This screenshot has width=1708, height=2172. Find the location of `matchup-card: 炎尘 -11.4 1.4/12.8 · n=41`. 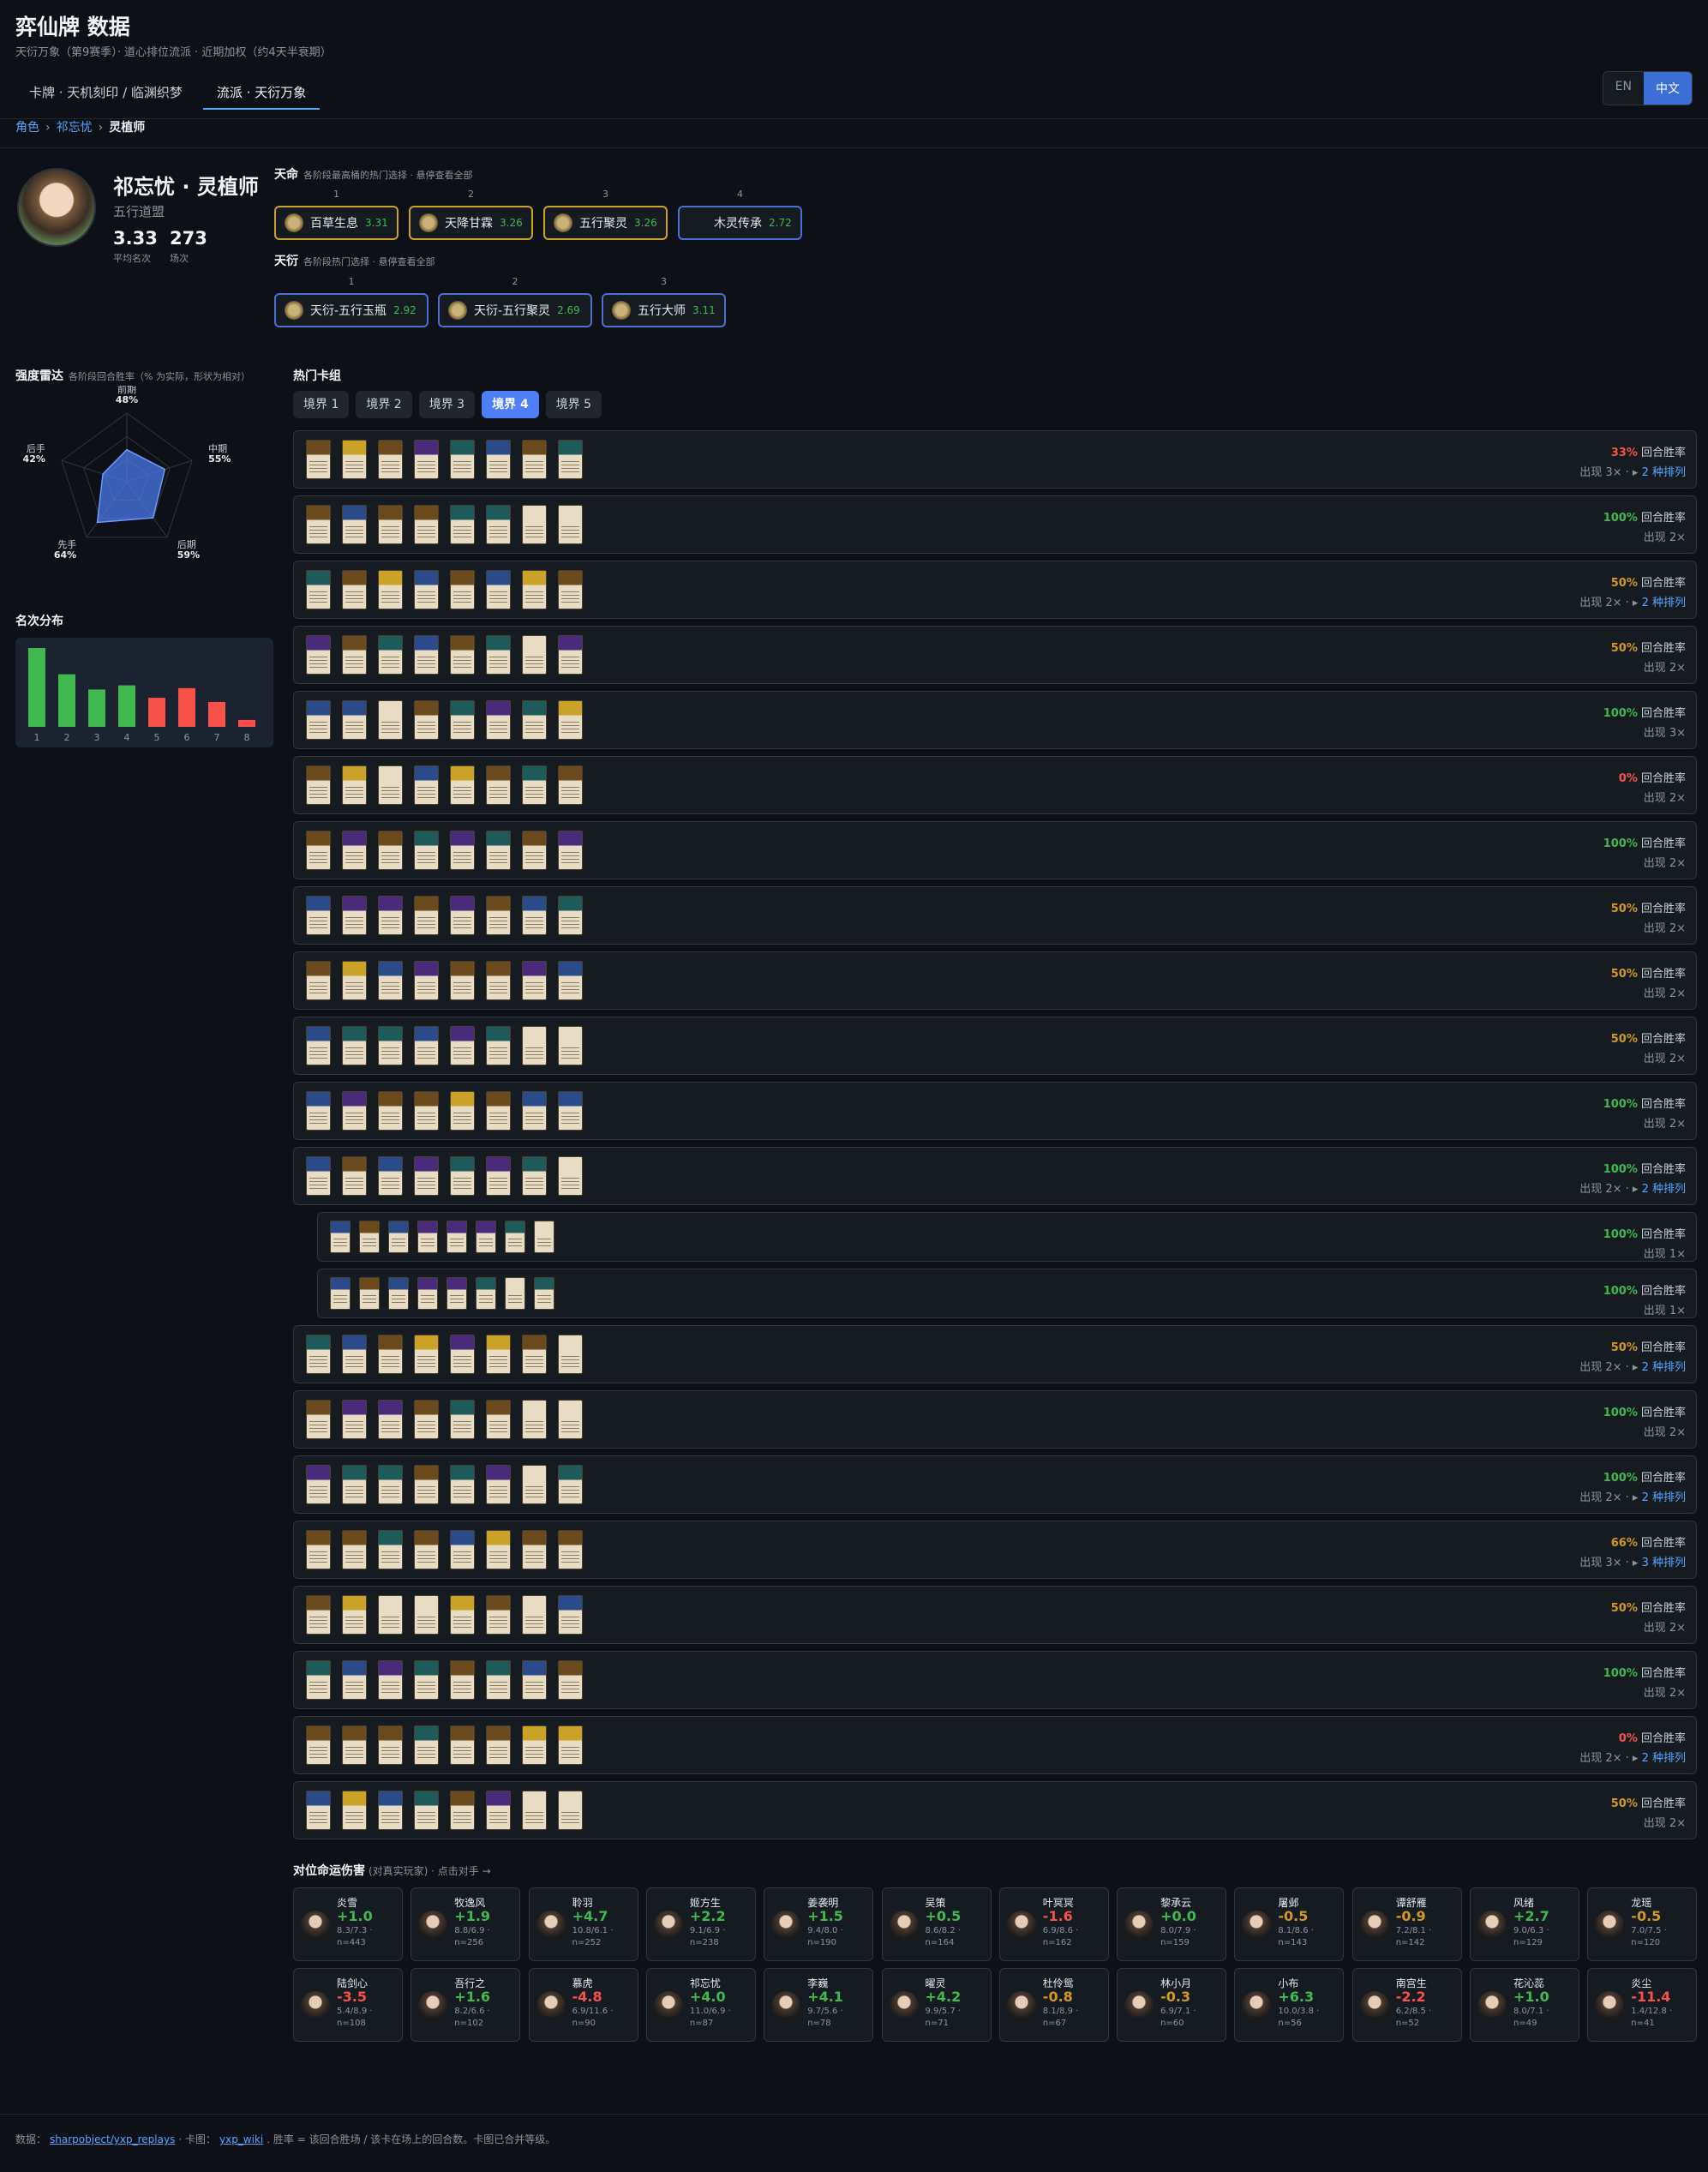

matchup-card: 炎尘 -11.4 1.4/12.8 · n=41 is located at coordinates (1642, 2005).